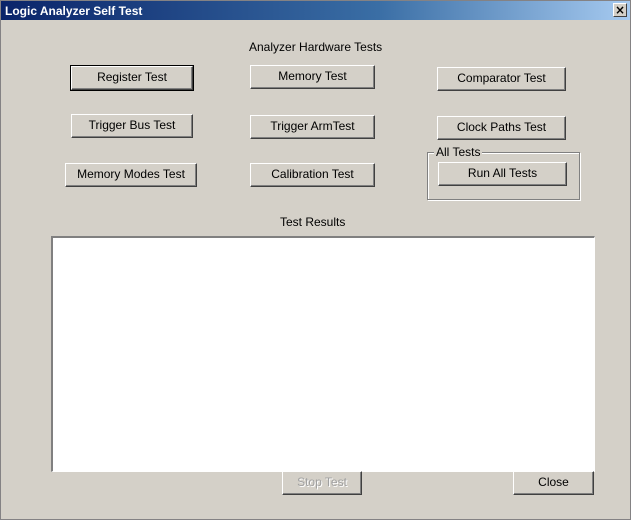 The width and height of the screenshot is (631, 520). Describe the element at coordinates (322, 483) in the screenshot. I see `stop-test-button: Stop Test` at that location.